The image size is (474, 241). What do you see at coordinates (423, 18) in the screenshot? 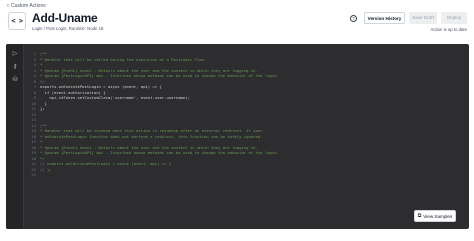
I see `save-draft-button: Save Draft` at bounding box center [423, 18].